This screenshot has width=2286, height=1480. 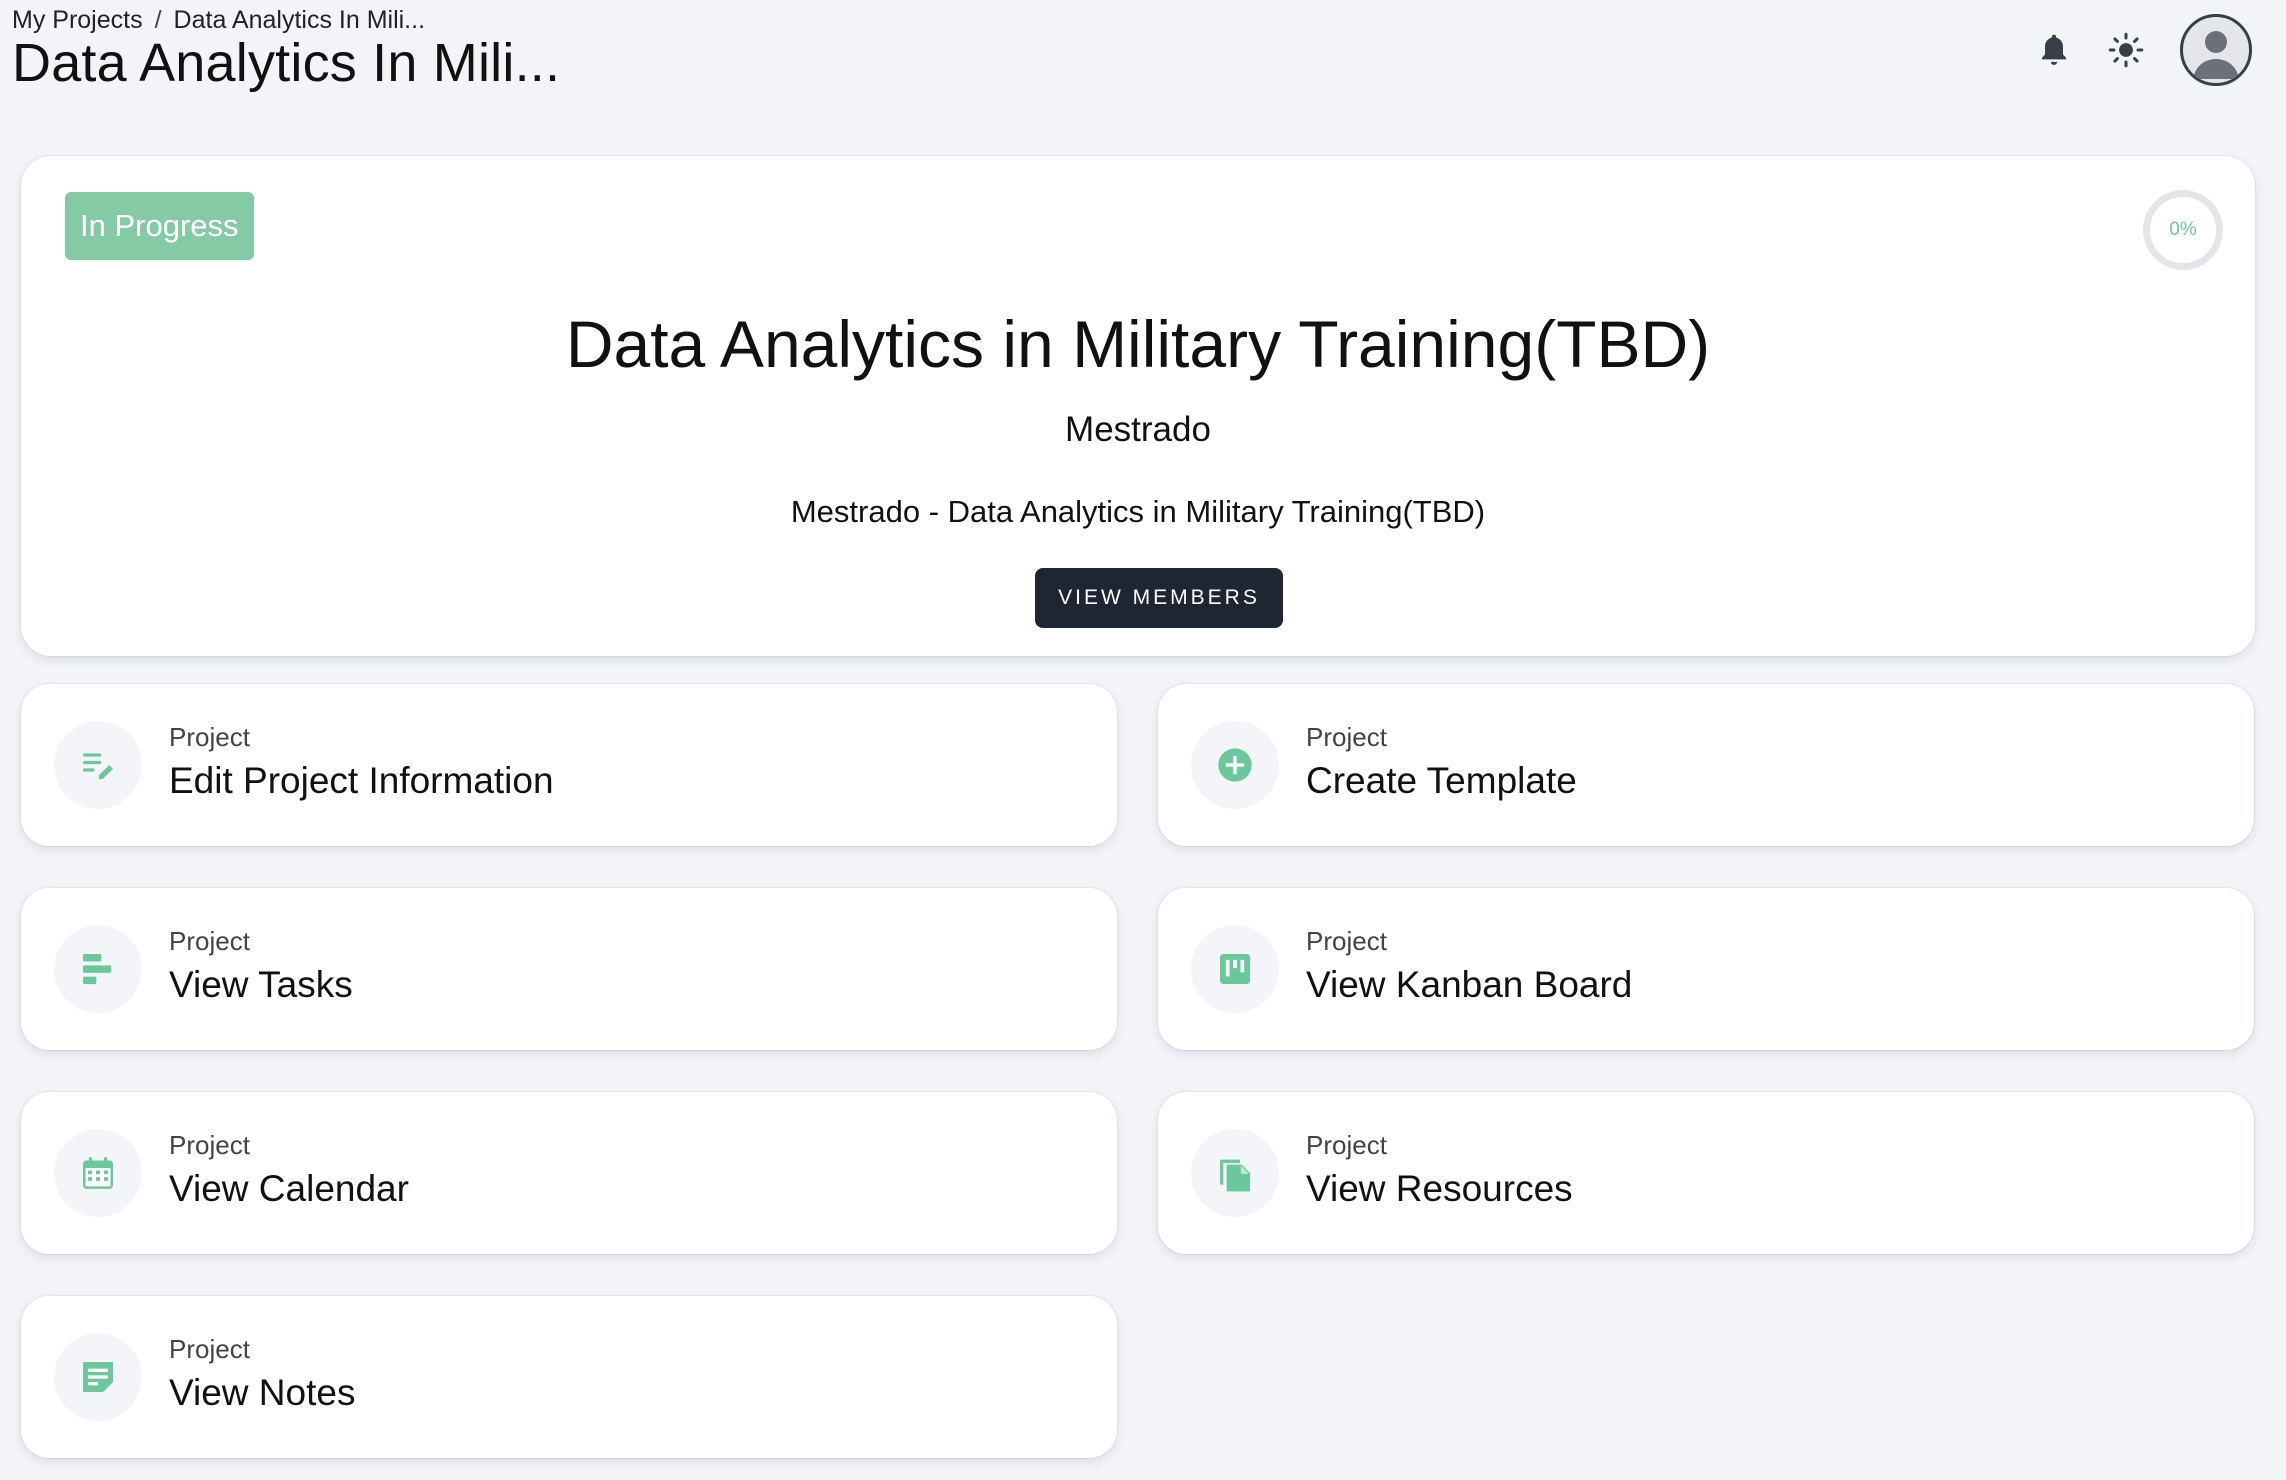 What do you see at coordinates (361, 780) in the screenshot?
I see `card-title: Edit Project Information` at bounding box center [361, 780].